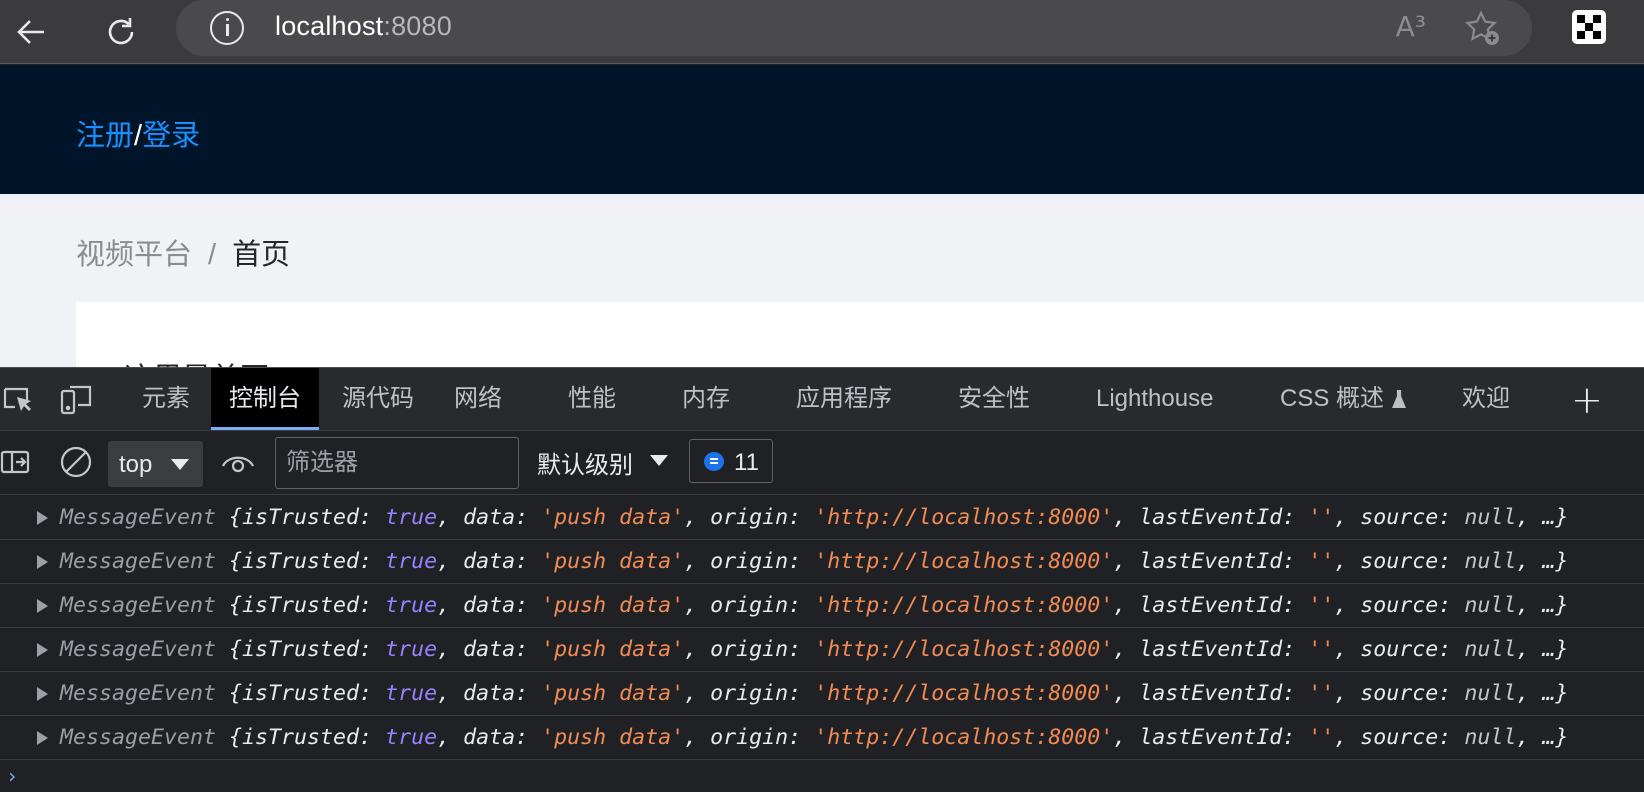 This screenshot has width=1644, height=792. I want to click on message-bubble-icon, so click(714, 461).